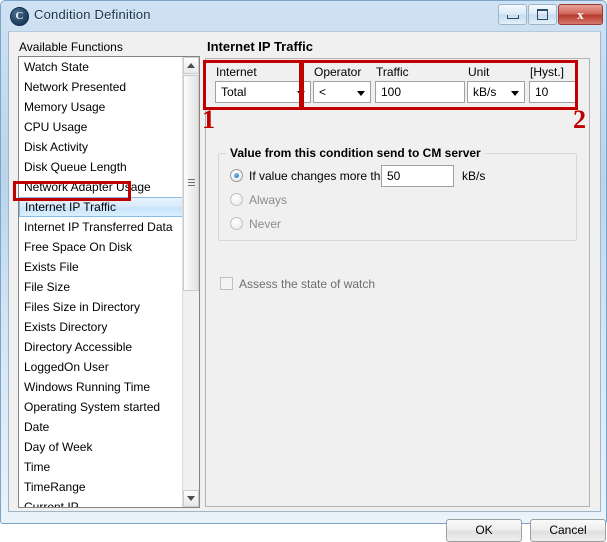  I want to click on list-item: CPU Usage, so click(101, 127).